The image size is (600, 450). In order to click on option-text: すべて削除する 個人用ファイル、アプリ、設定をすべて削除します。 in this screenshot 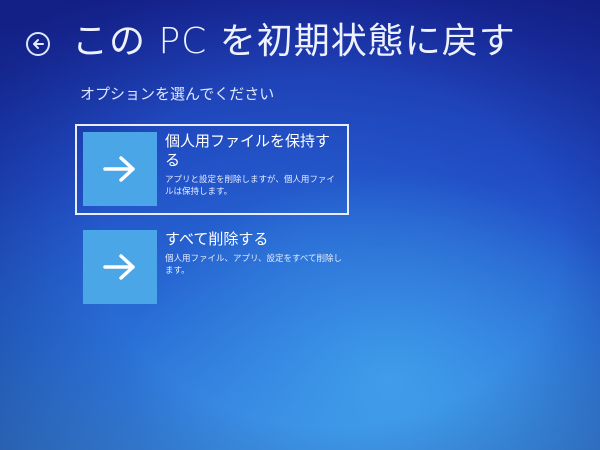, I will do `click(254, 267)`.